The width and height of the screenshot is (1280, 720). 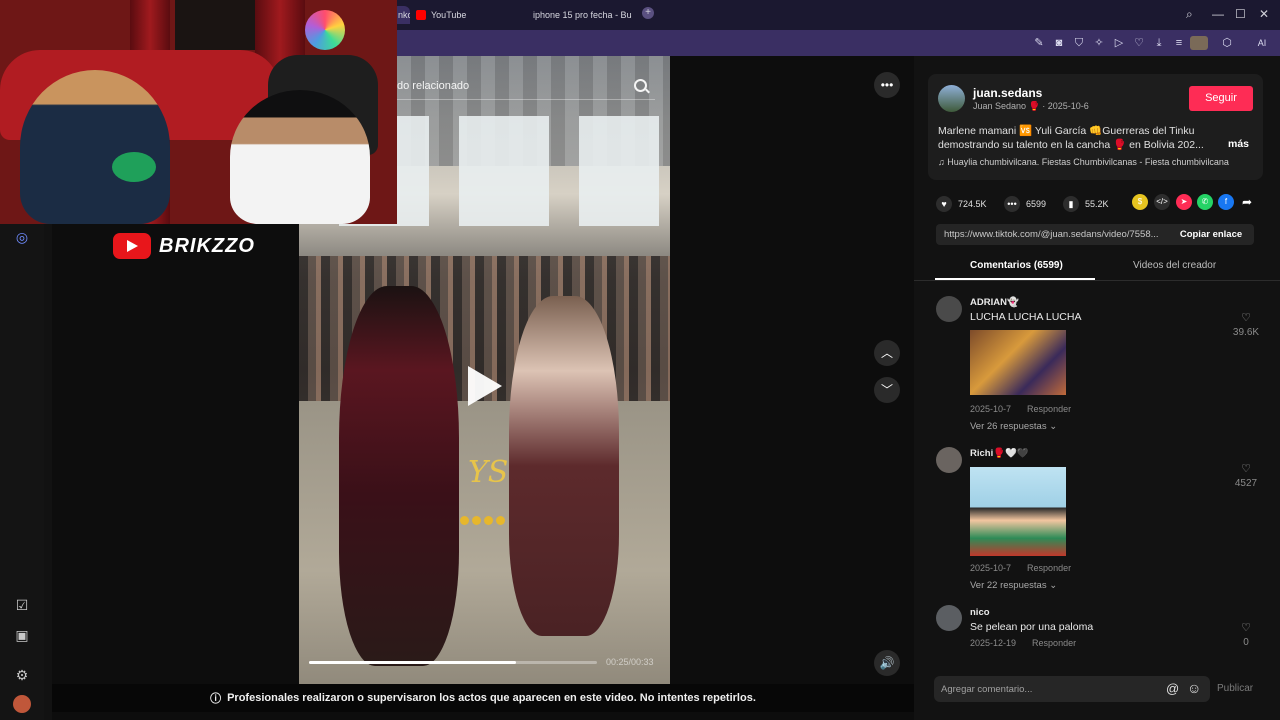 I want to click on coin-icon: $, so click(x=1140, y=202).